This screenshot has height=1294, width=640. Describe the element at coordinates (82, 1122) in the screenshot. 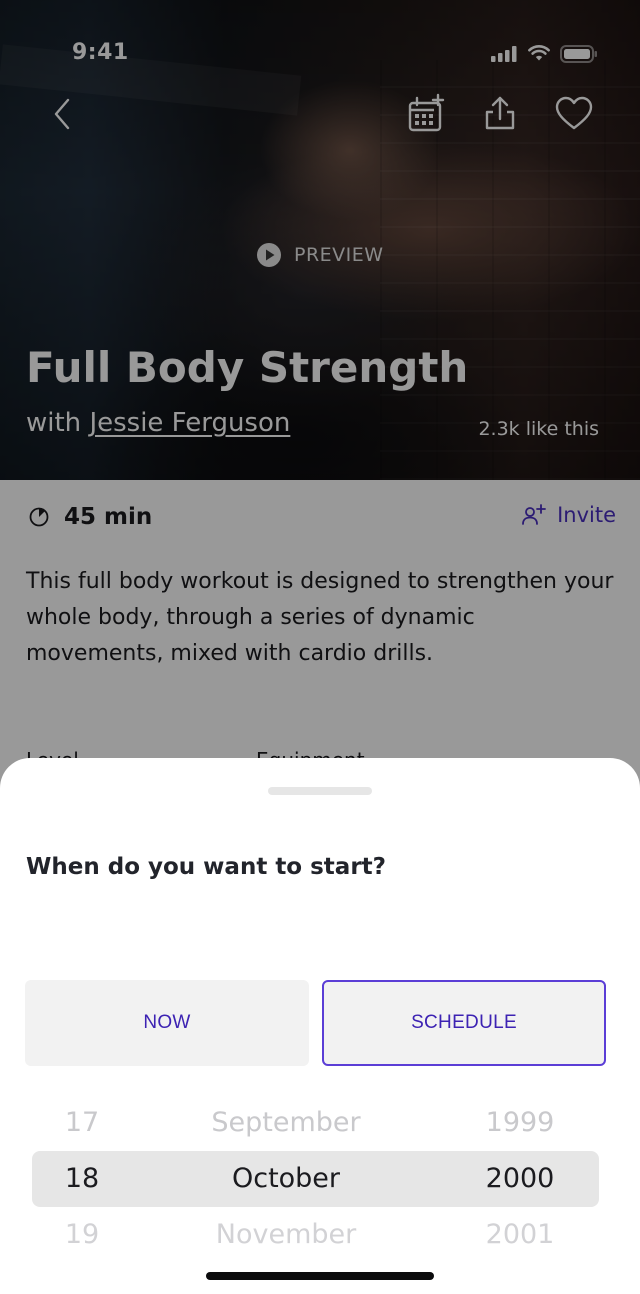

I see `picker-day: 17` at that location.